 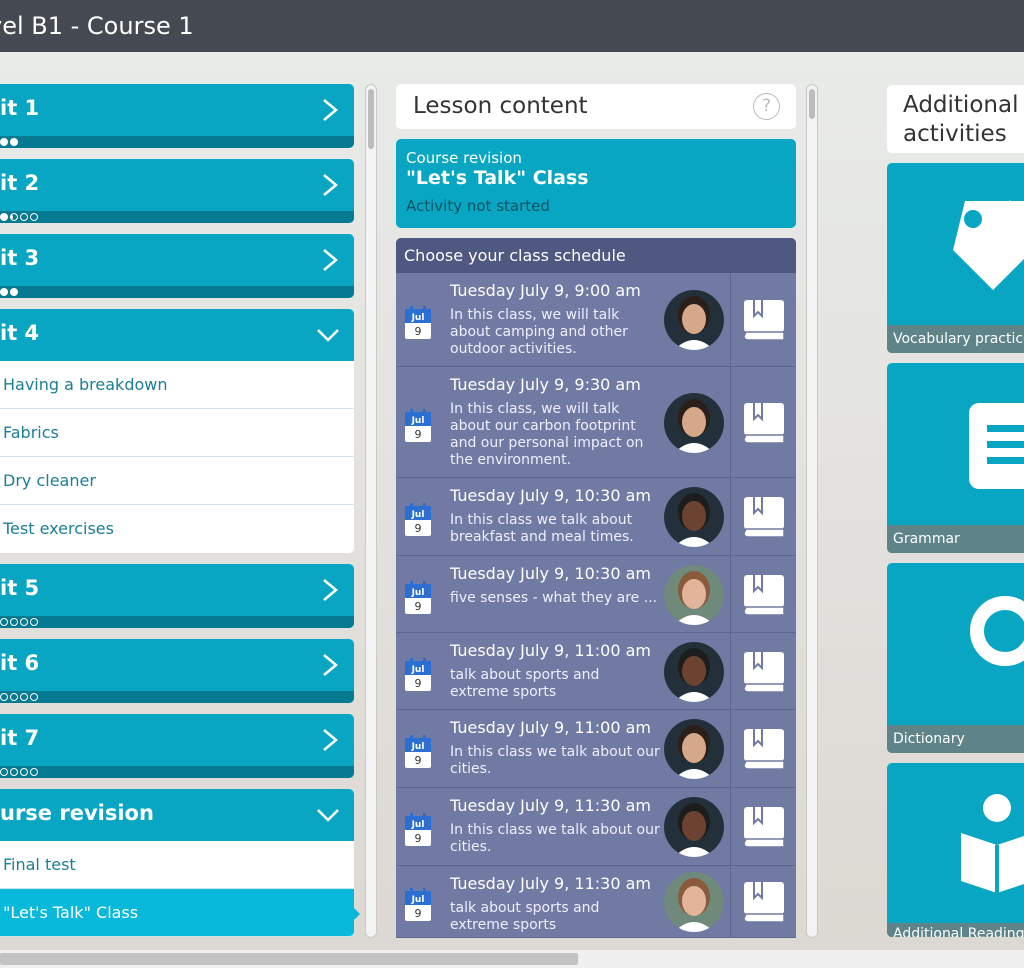 I want to click on course-title: vel B1 - Course 1, so click(x=97, y=26).